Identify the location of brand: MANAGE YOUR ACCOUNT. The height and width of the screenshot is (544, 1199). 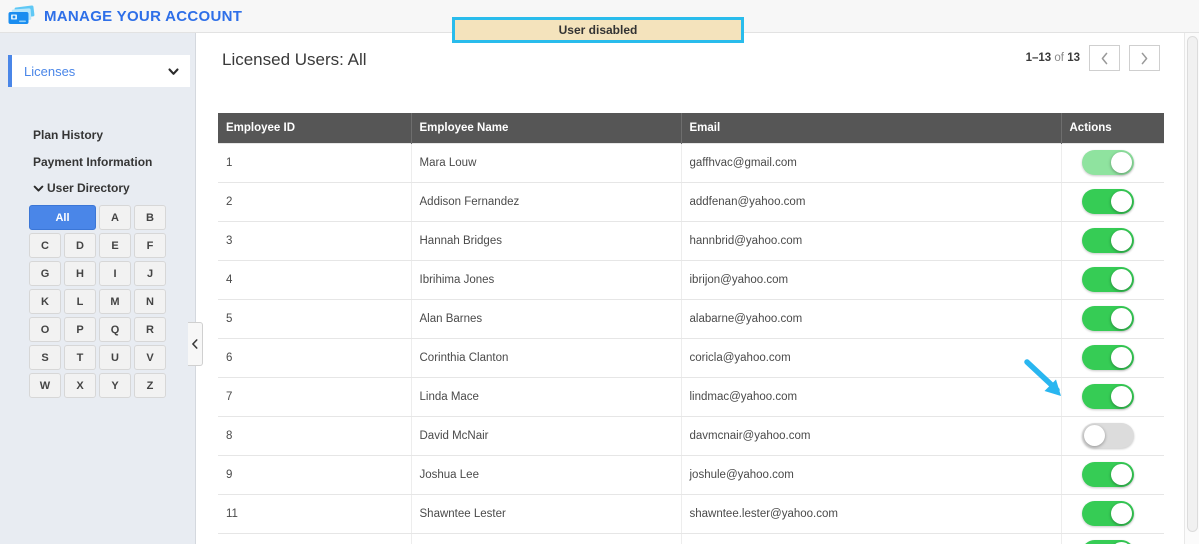
(124, 16).